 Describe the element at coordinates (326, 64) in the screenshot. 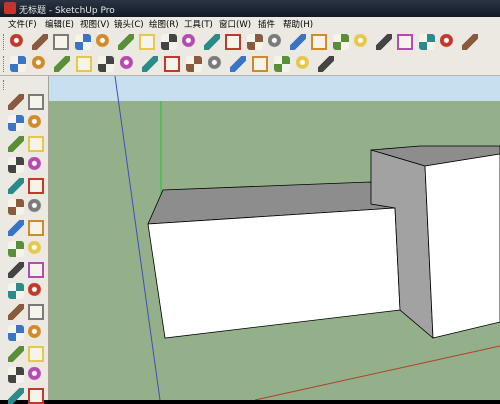

I see `extension-icon` at that location.